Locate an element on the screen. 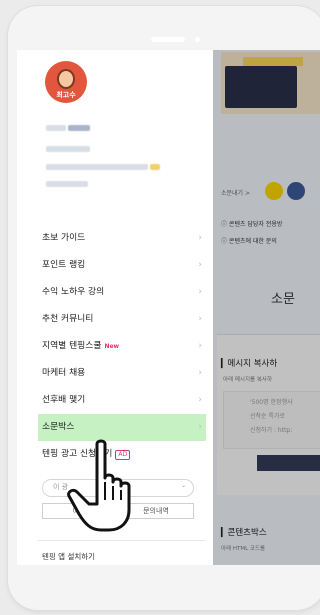  menu-item-label: 선후배 맺기 is located at coordinates (64, 400).